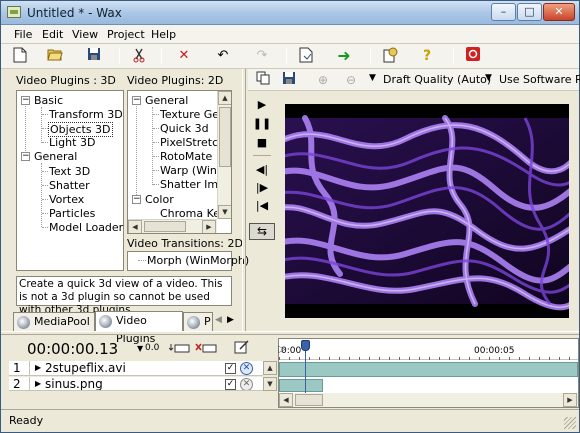 The image size is (580, 433). What do you see at coordinates (166, 100) in the screenshot?
I see `tree-group-general-2d: General` at bounding box center [166, 100].